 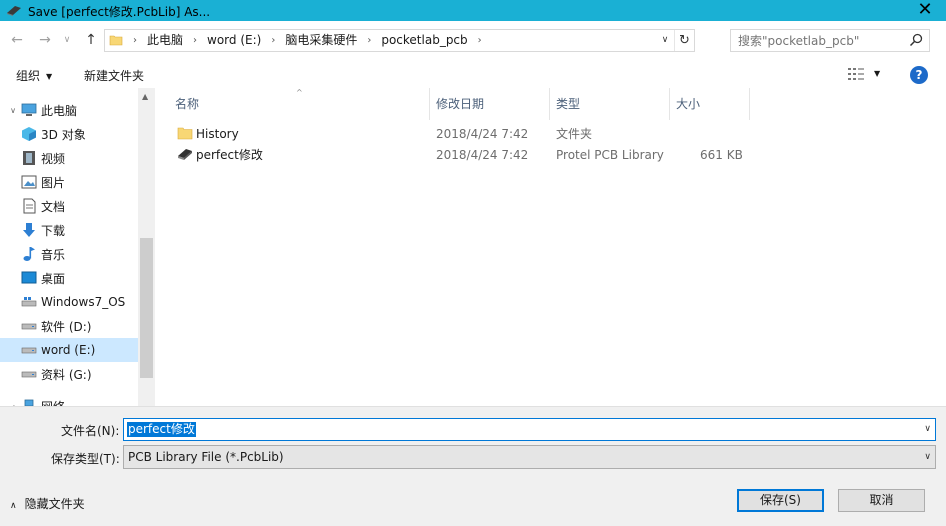 I want to click on breadcrumb-pocketlab-pcb: pocketlab_pcb, so click(x=424, y=40).